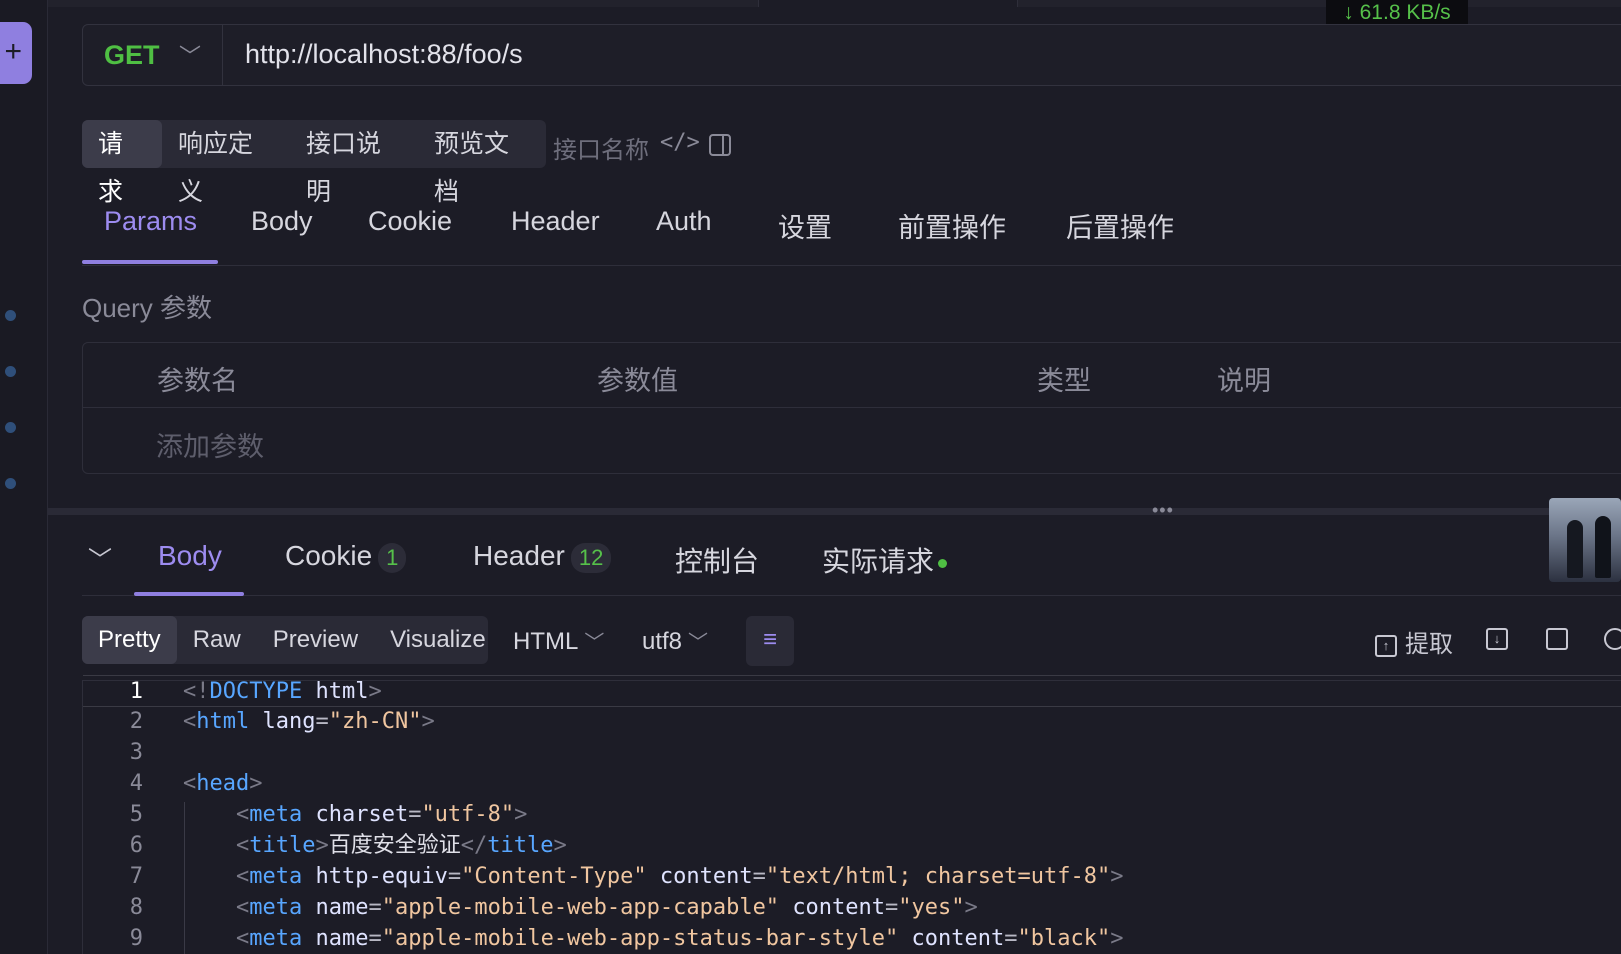 The width and height of the screenshot is (1621, 954). Describe the element at coordinates (558, 641) in the screenshot. I see `format-select: HTML ﹀` at that location.